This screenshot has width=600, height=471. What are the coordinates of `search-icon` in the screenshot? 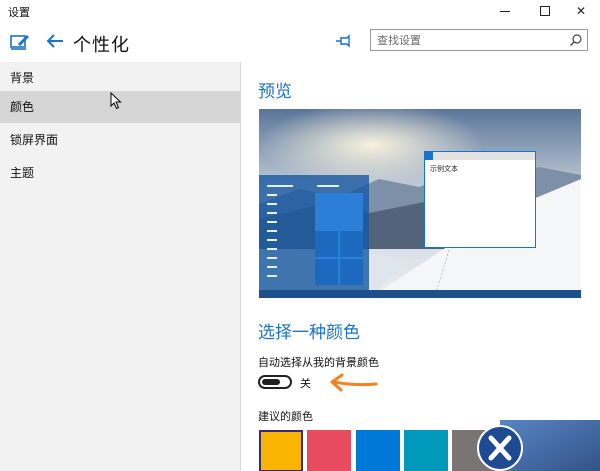 It's located at (576, 40).